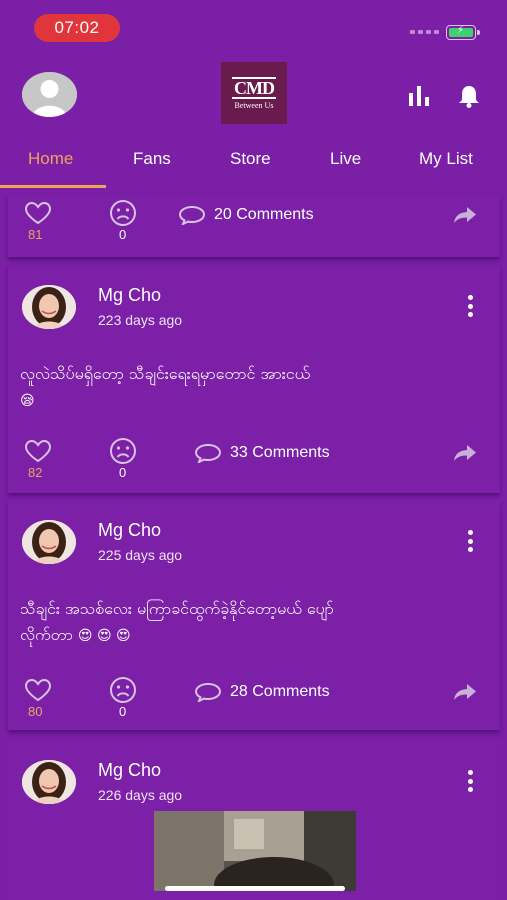 This screenshot has width=507, height=900. I want to click on post-actions: 80 0 28 Comments, so click(254, 702).